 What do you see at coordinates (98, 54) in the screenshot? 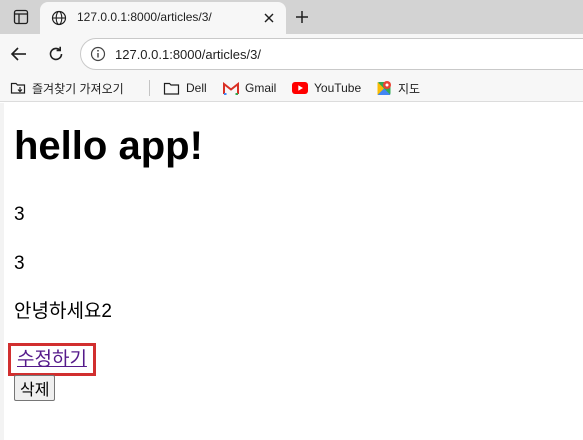
I see `info-icon` at bounding box center [98, 54].